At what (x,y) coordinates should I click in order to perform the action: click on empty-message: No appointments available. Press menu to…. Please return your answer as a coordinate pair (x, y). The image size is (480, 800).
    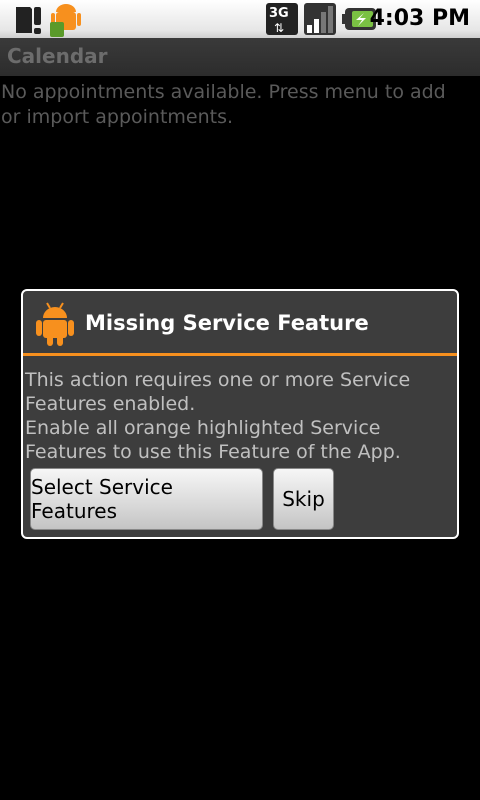
    Looking at the image, I should click on (223, 104).